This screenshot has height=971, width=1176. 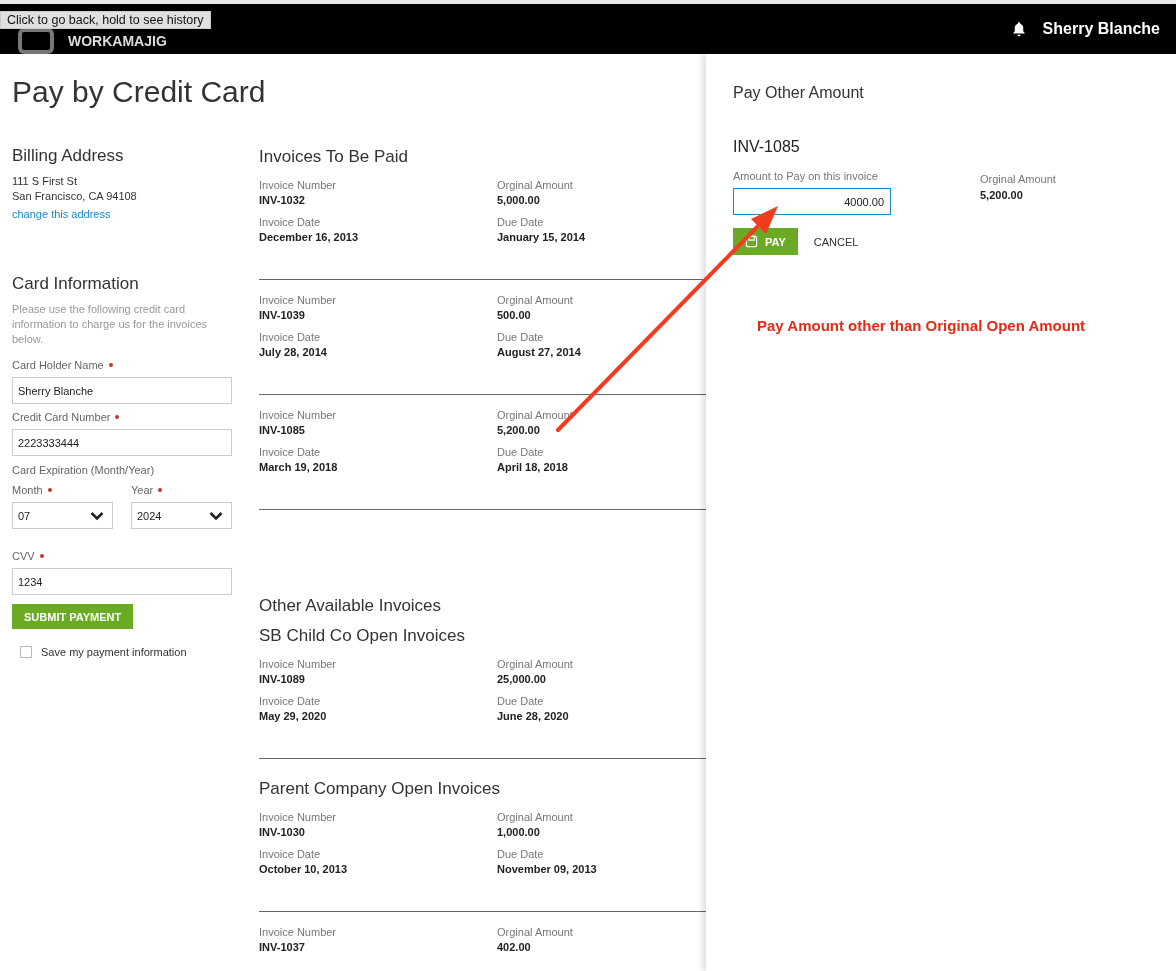 What do you see at coordinates (62, 515) in the screenshot?
I see `dropdown: 07` at bounding box center [62, 515].